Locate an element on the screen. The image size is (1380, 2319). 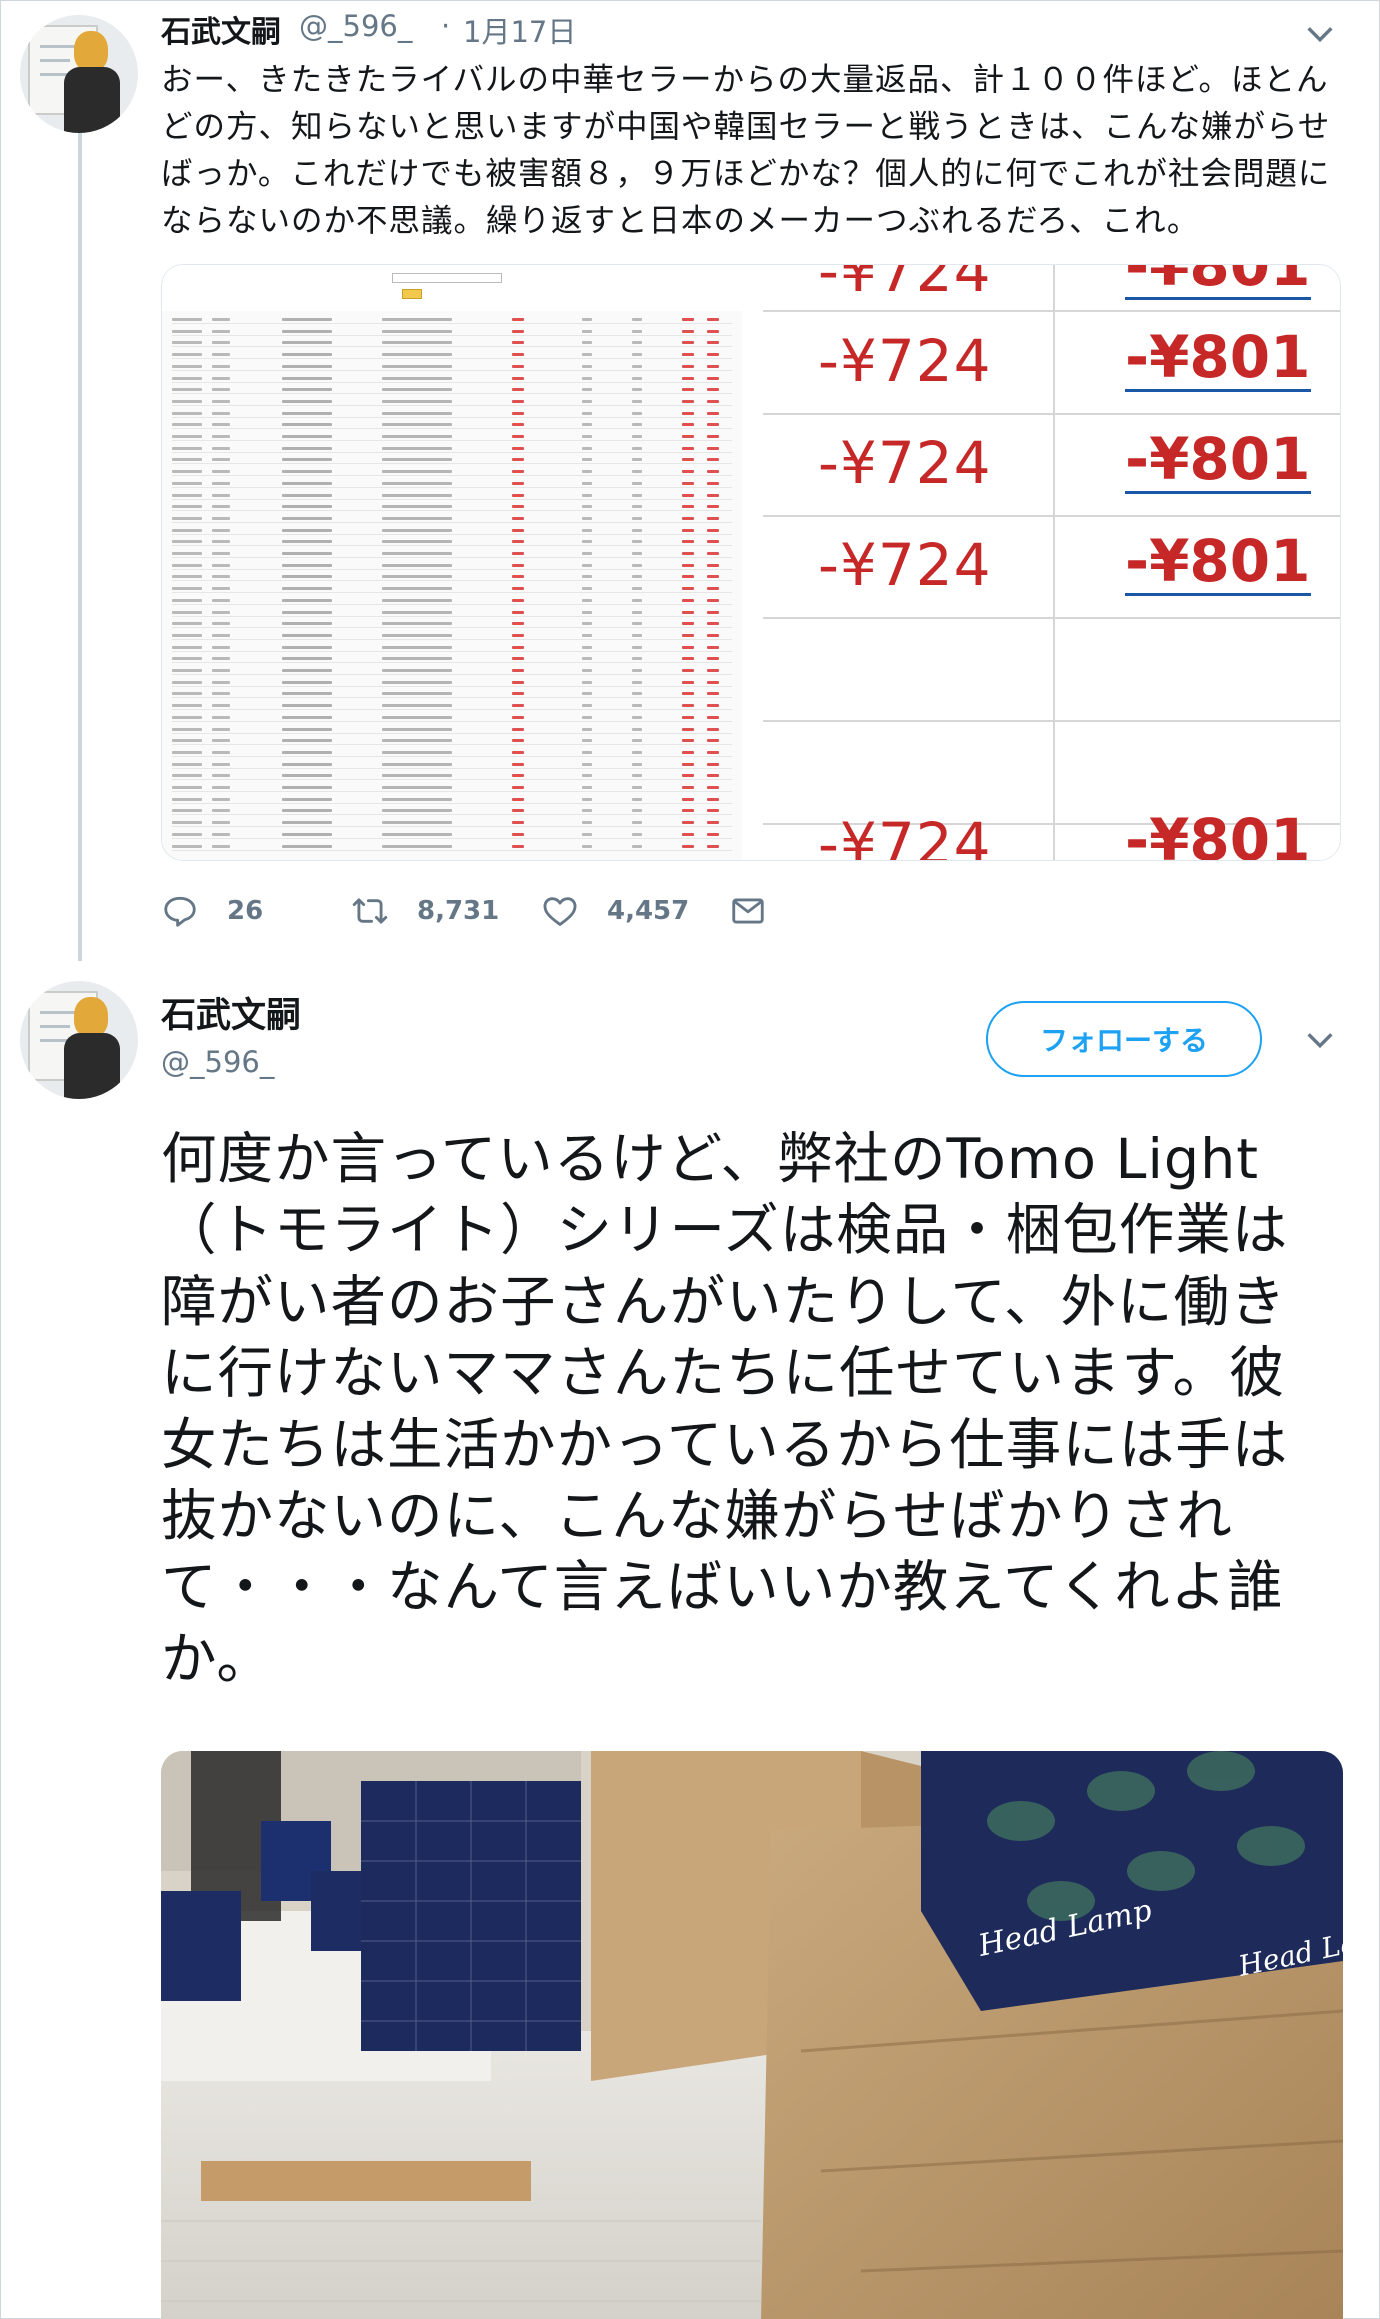
tweet-actions: 26 8,731 4,457 is located at coordinates (541, 911).